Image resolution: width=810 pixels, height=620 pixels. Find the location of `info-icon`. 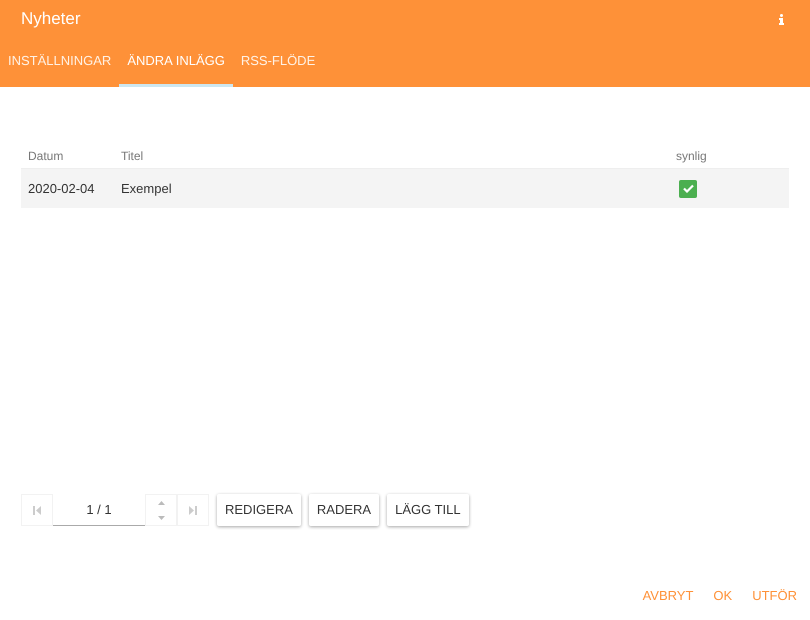

info-icon is located at coordinates (781, 19).